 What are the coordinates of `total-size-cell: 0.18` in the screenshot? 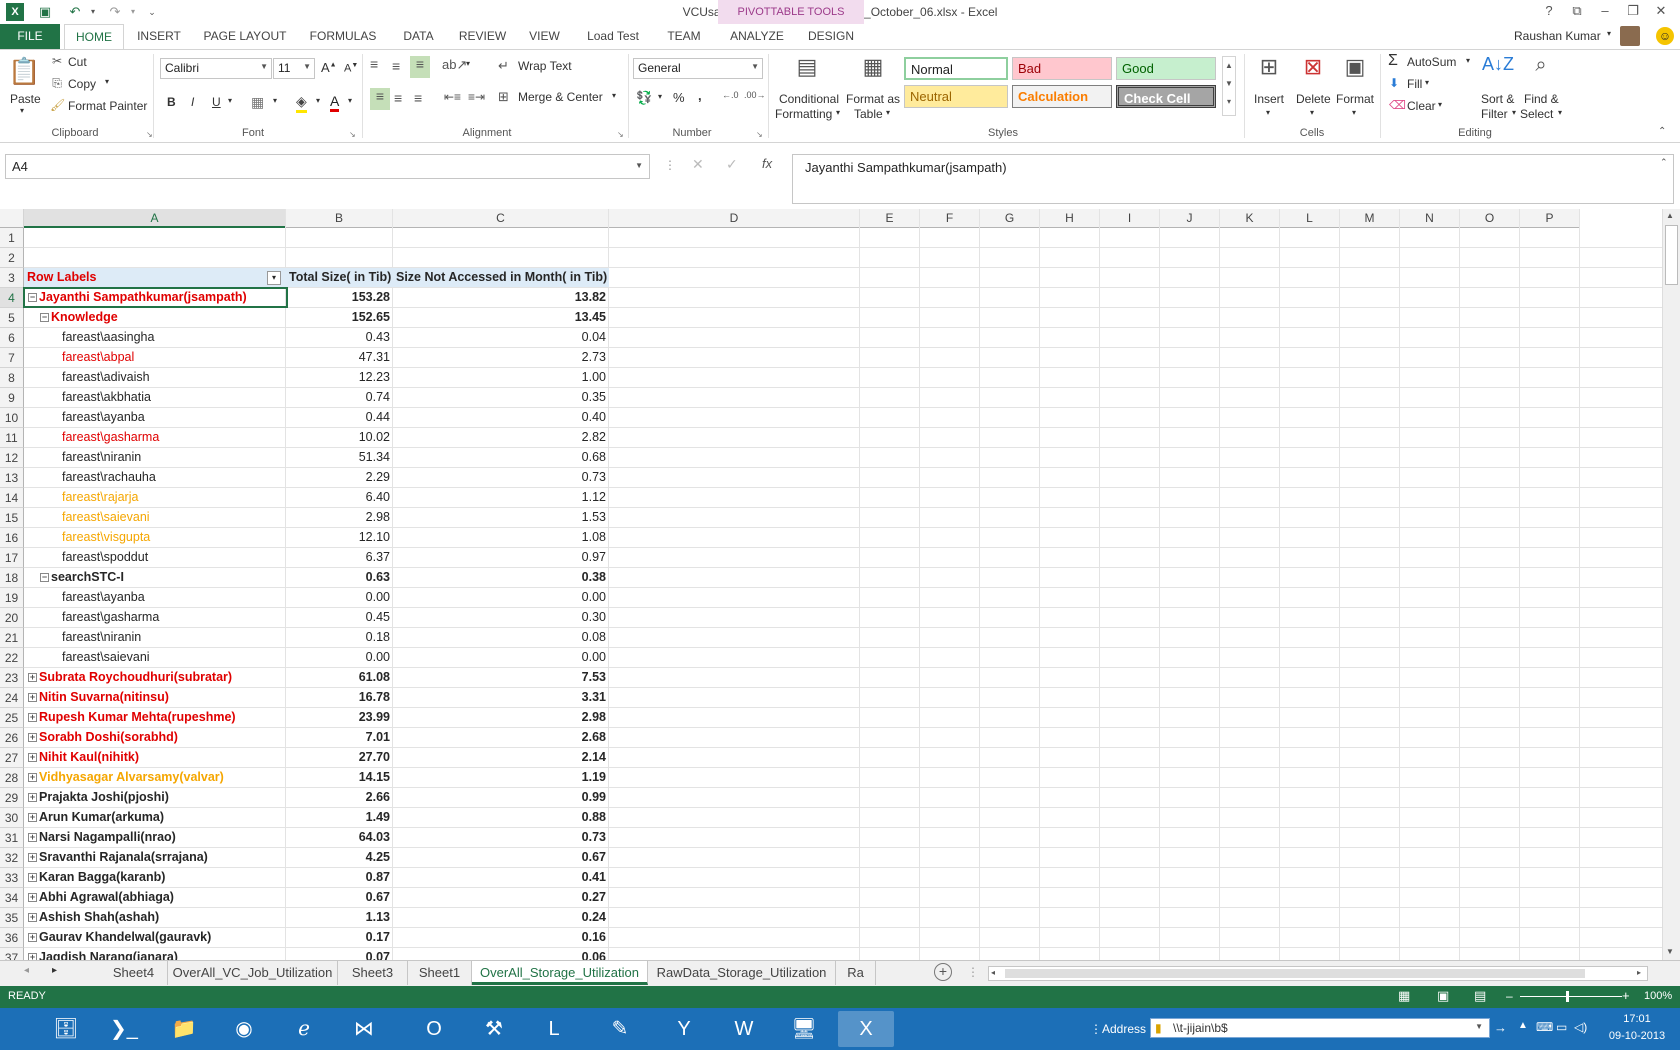 It's located at (339, 637).